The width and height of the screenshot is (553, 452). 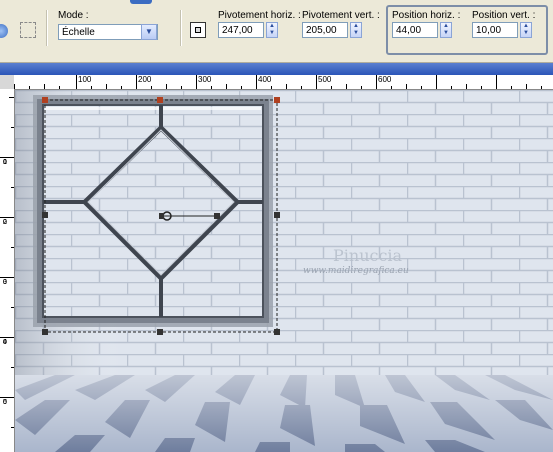 I want to click on ruler-h-label: 500, so click(x=325, y=79).